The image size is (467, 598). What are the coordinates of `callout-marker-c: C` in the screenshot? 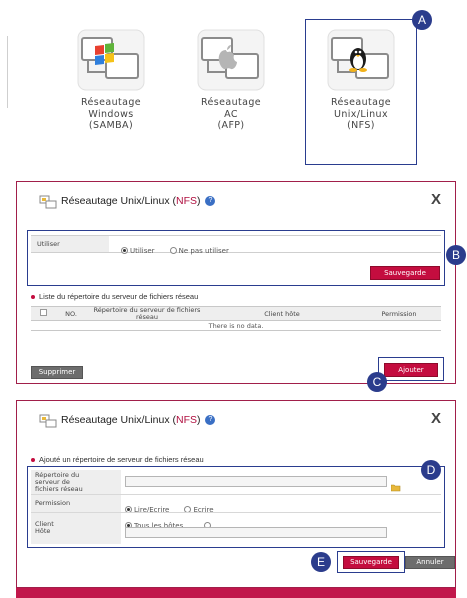 It's located at (377, 382).